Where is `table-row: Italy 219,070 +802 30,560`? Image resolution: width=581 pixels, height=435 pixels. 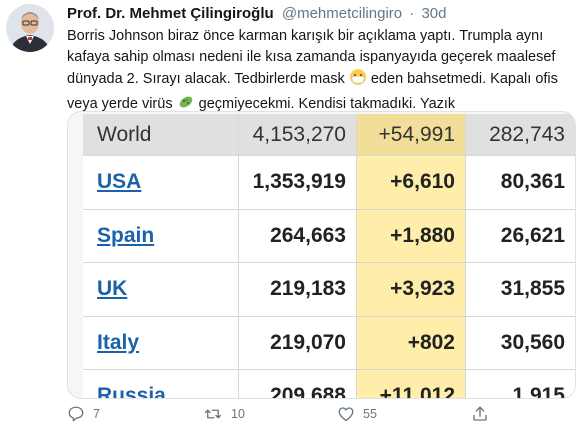
table-row: Italy 219,070 +802 30,560 is located at coordinates (329, 343).